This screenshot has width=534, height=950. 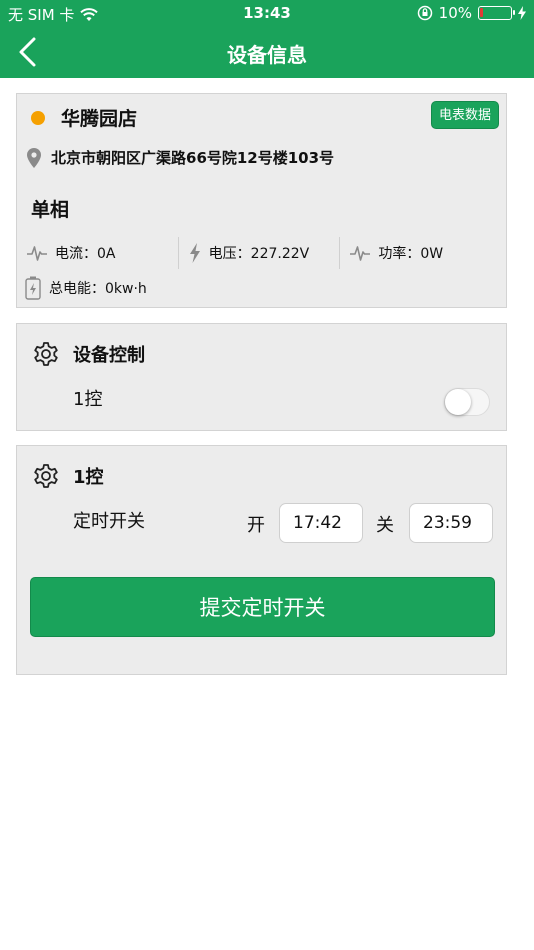 I want to click on off-time-input: 23:59, so click(x=451, y=523).